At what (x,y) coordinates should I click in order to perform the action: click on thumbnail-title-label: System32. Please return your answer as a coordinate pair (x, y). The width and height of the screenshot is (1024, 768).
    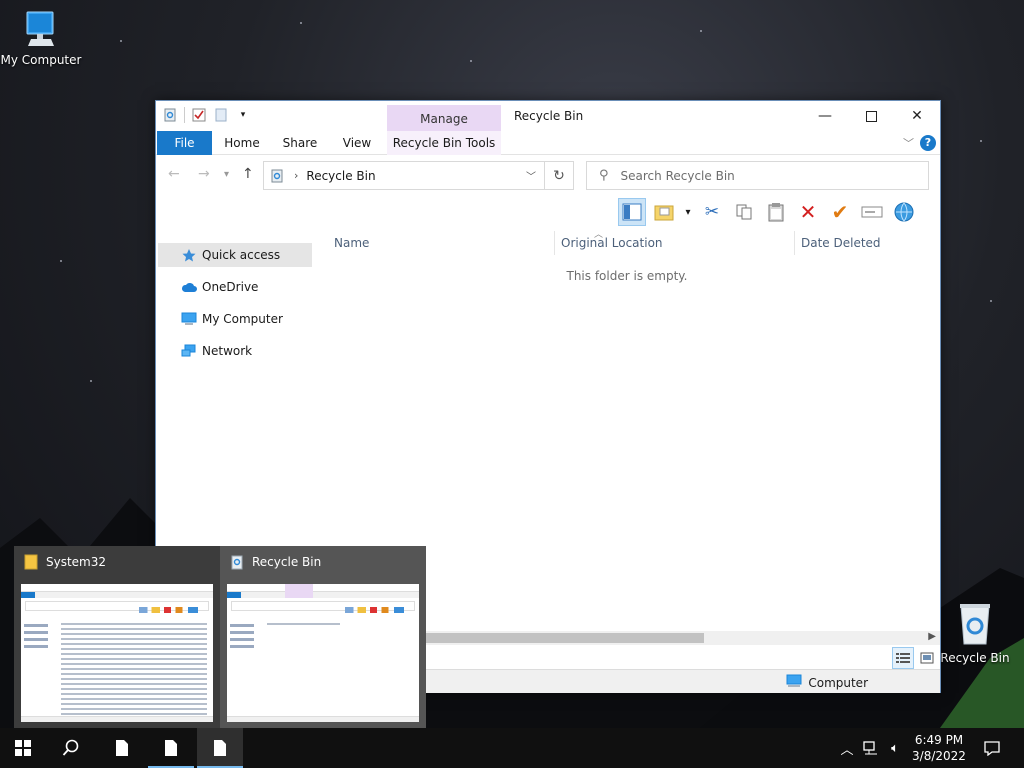
    Looking at the image, I should click on (76, 562).